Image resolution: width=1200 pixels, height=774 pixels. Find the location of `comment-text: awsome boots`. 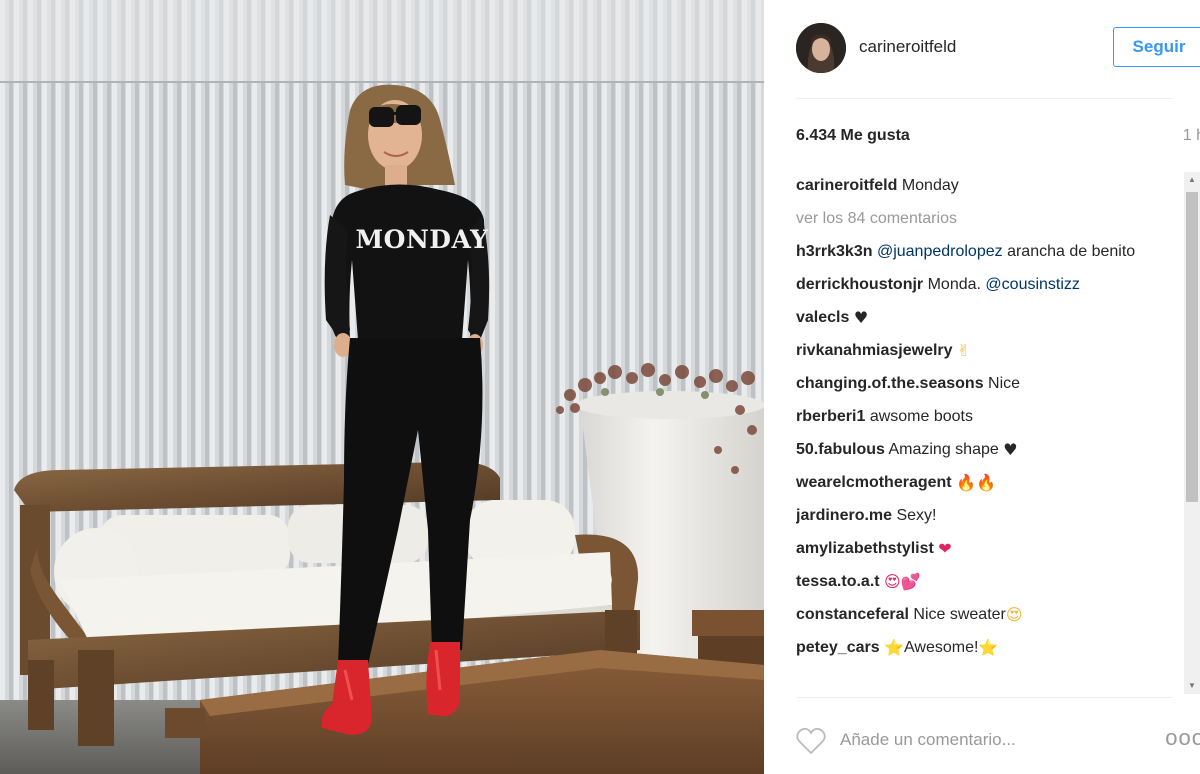

comment-text: awsome boots is located at coordinates (921, 416).